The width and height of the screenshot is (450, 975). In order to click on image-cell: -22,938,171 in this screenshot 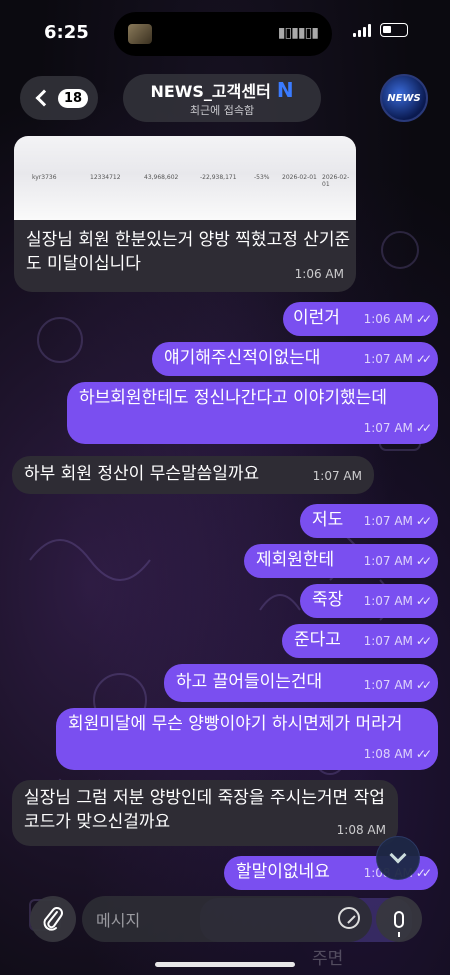, I will do `click(218, 177)`.